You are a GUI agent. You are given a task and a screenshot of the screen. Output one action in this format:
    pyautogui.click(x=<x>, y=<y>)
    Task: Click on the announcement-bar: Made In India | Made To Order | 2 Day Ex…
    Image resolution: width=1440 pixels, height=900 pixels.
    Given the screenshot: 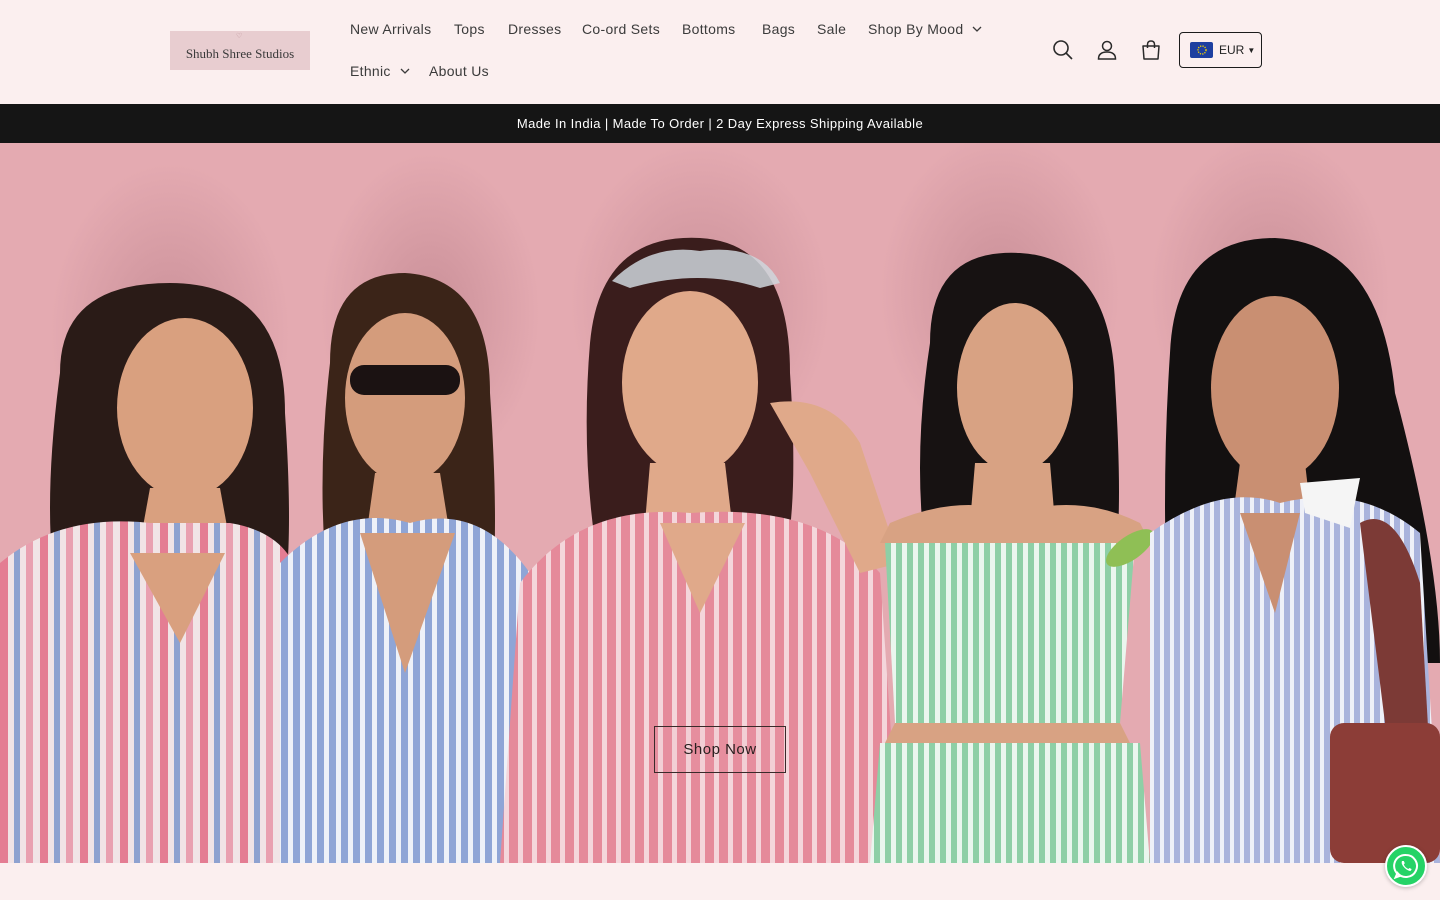 What is the action you would take?
    pyautogui.click(x=720, y=123)
    